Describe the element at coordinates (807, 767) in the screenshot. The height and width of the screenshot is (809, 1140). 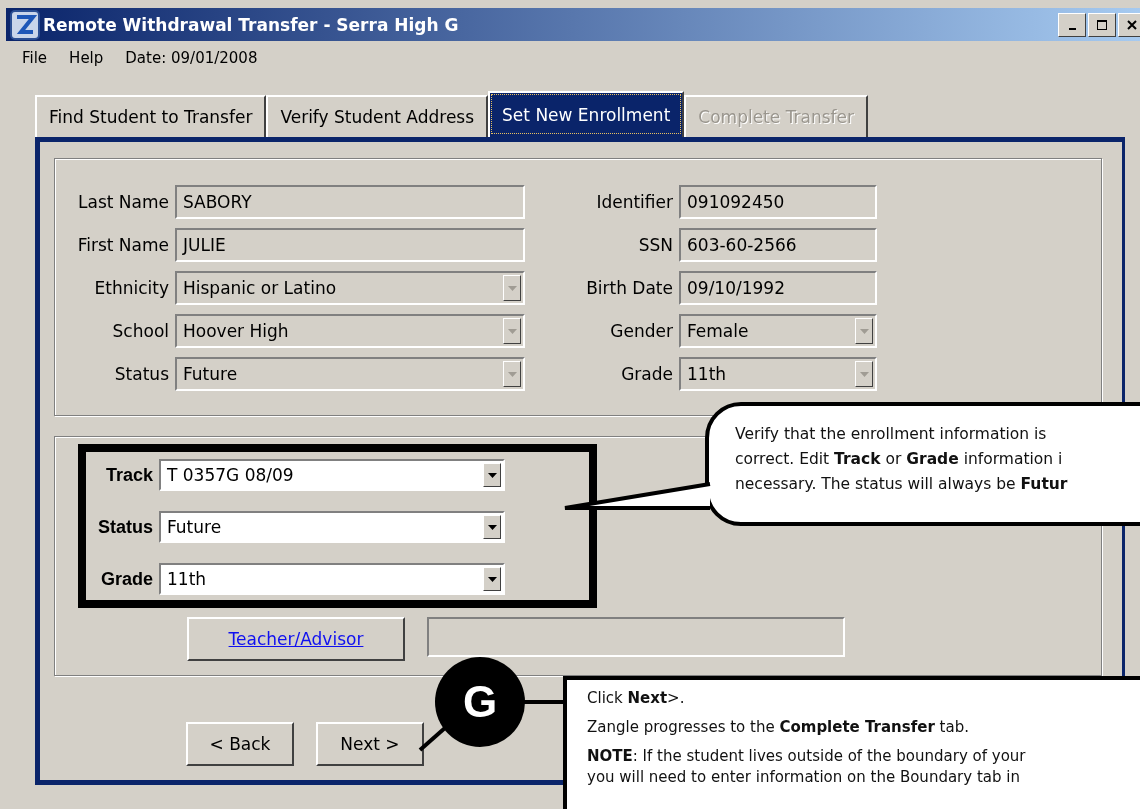
I see `callout-text: NOTE: If the student lives outside of the boundary of your you will need to enter information on the Boundary tab in` at that location.